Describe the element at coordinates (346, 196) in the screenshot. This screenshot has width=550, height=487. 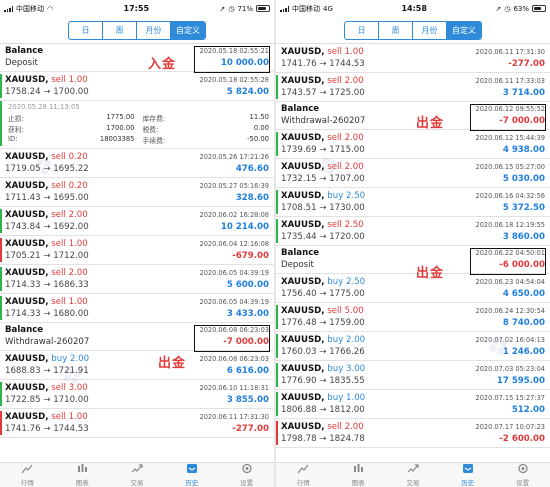
I see `trade-side: buy 2.50` at that location.